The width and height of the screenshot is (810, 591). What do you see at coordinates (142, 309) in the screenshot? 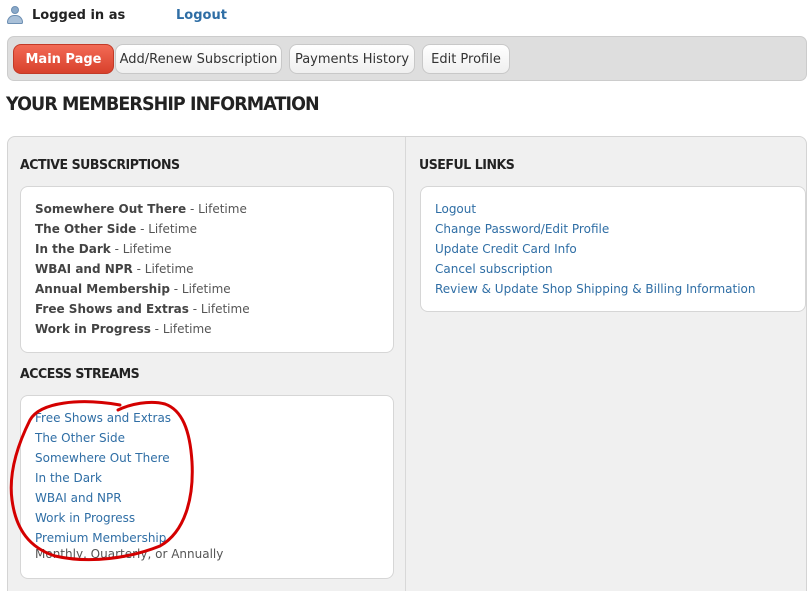
I see `subscription-item: Free Shows and Extras - Lifetime` at bounding box center [142, 309].